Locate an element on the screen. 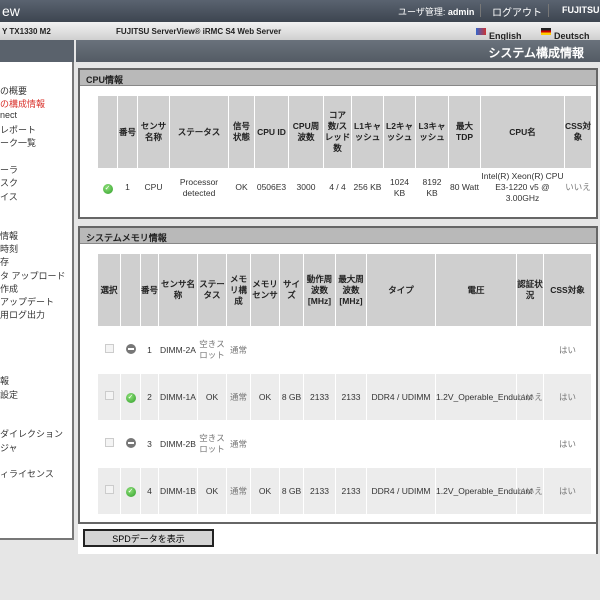 The width and height of the screenshot is (600, 600). cpu-column-header: L2キャッシュ is located at coordinates (399, 132).